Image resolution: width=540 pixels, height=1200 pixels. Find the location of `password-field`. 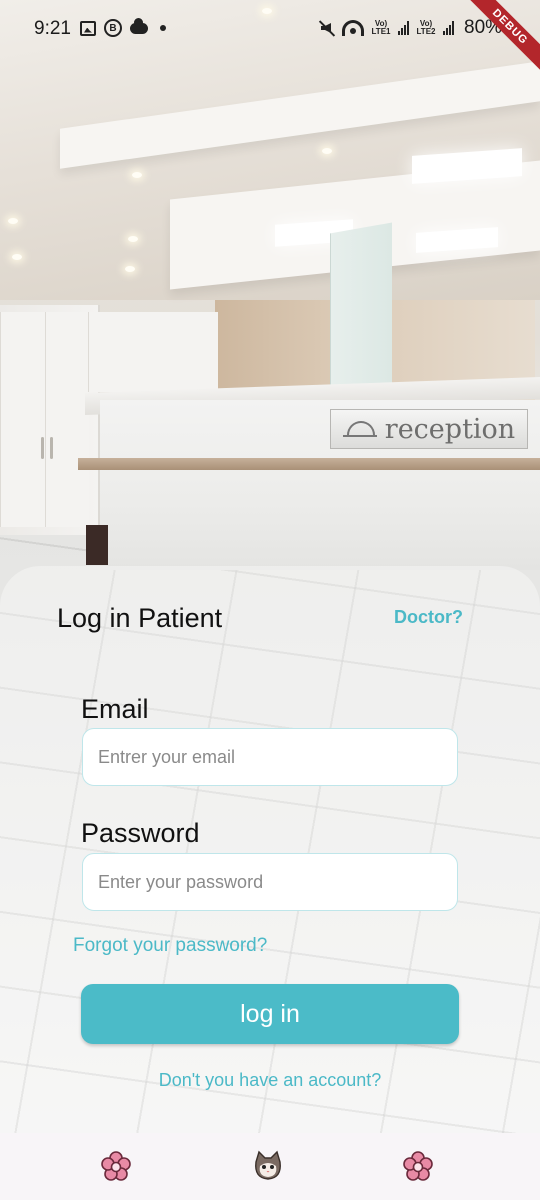

password-field is located at coordinates (270, 882).